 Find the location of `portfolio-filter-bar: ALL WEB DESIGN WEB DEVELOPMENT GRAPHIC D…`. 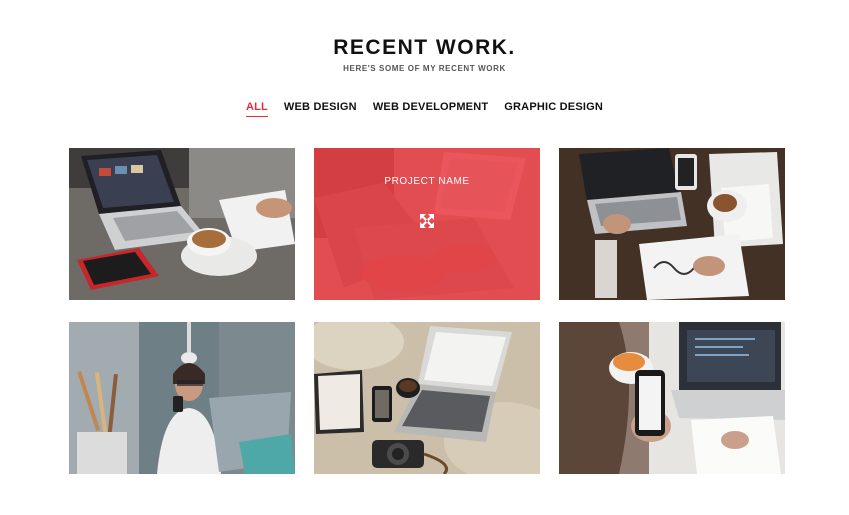

portfolio-filter-bar: ALL WEB DESIGN WEB DEVELOPMENT GRAPHIC D… is located at coordinates (424, 109).